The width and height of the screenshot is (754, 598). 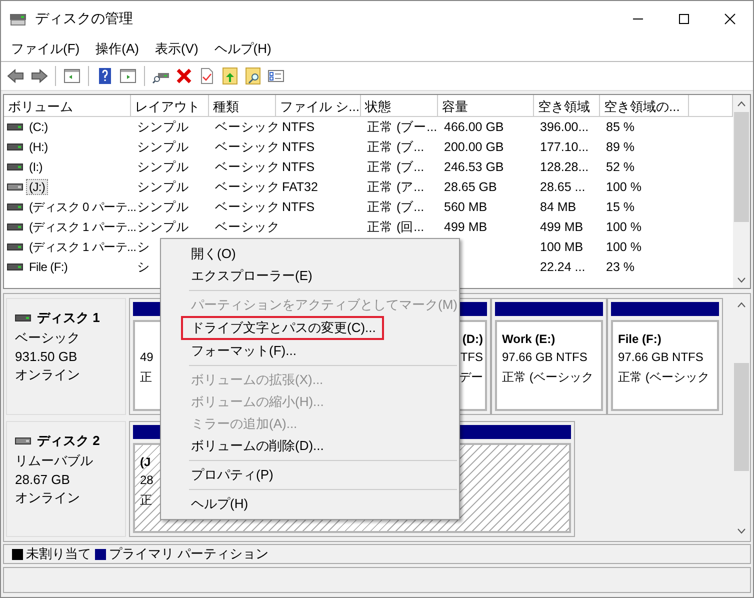 What do you see at coordinates (466, 227) in the screenshot?
I see `table-cell: 499 MB` at bounding box center [466, 227].